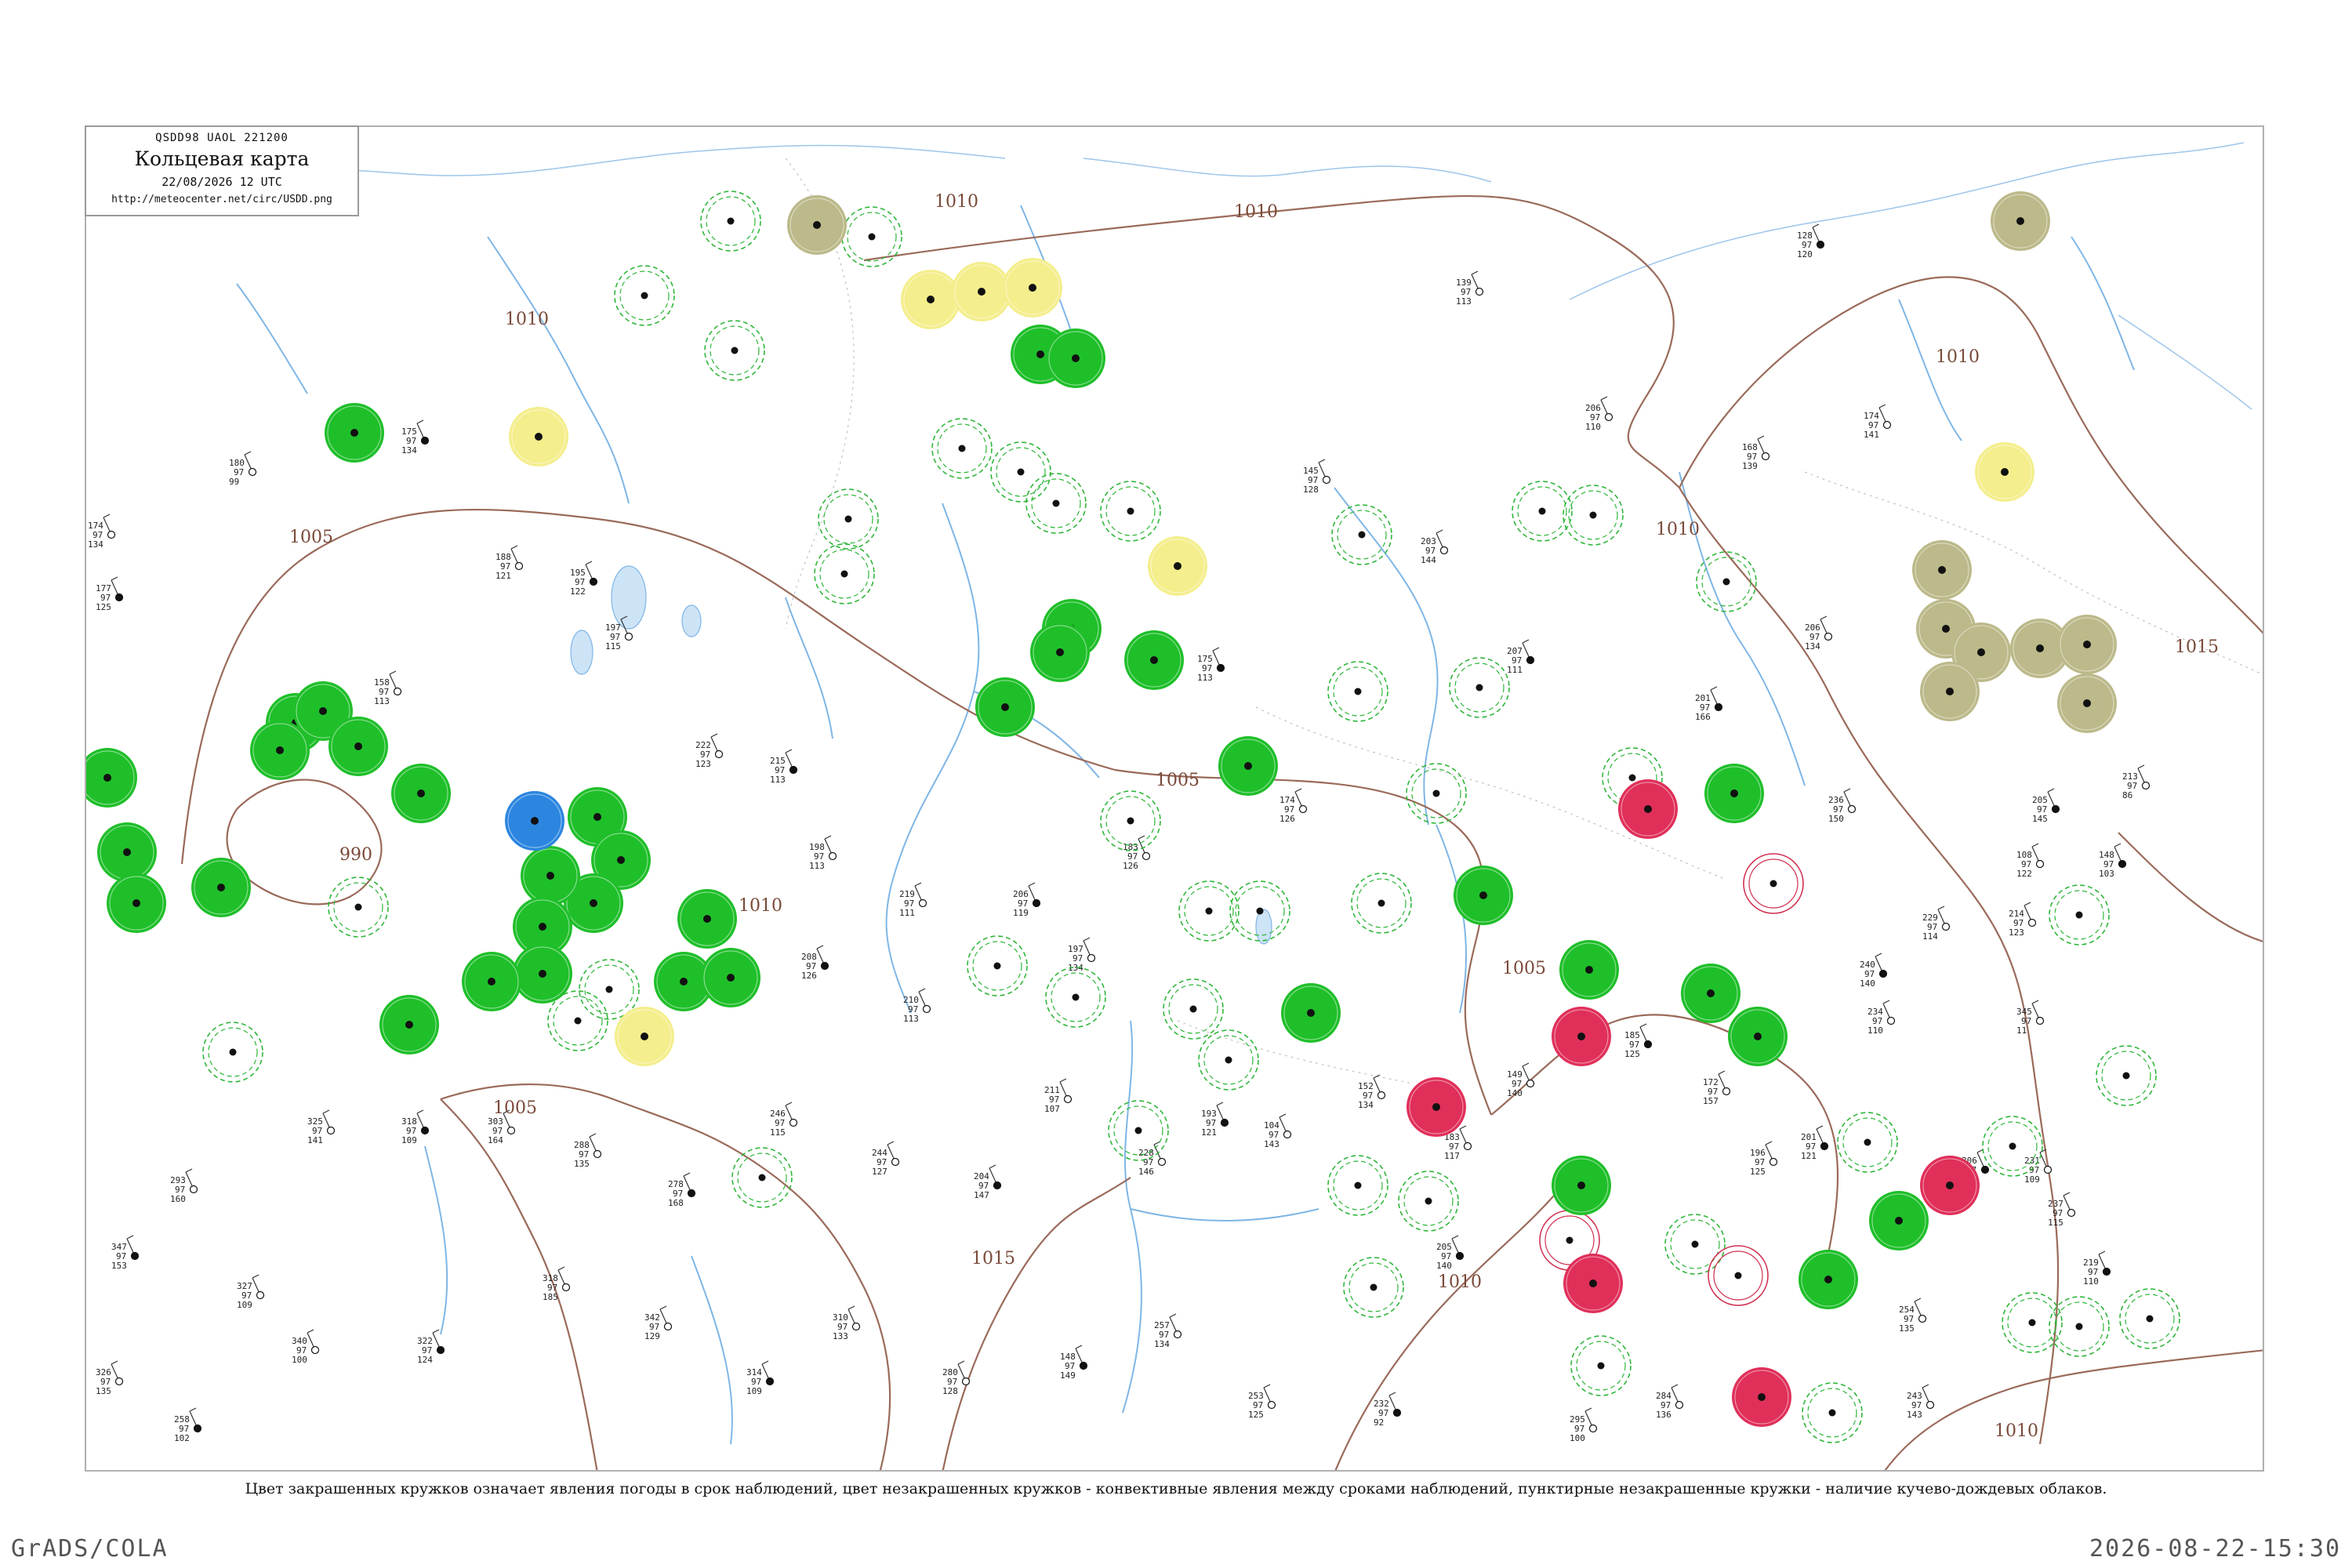 The height and width of the screenshot is (1568, 2352). Describe the element at coordinates (1717, 1088) in the screenshot. I see `station-plot: 17297157` at that location.